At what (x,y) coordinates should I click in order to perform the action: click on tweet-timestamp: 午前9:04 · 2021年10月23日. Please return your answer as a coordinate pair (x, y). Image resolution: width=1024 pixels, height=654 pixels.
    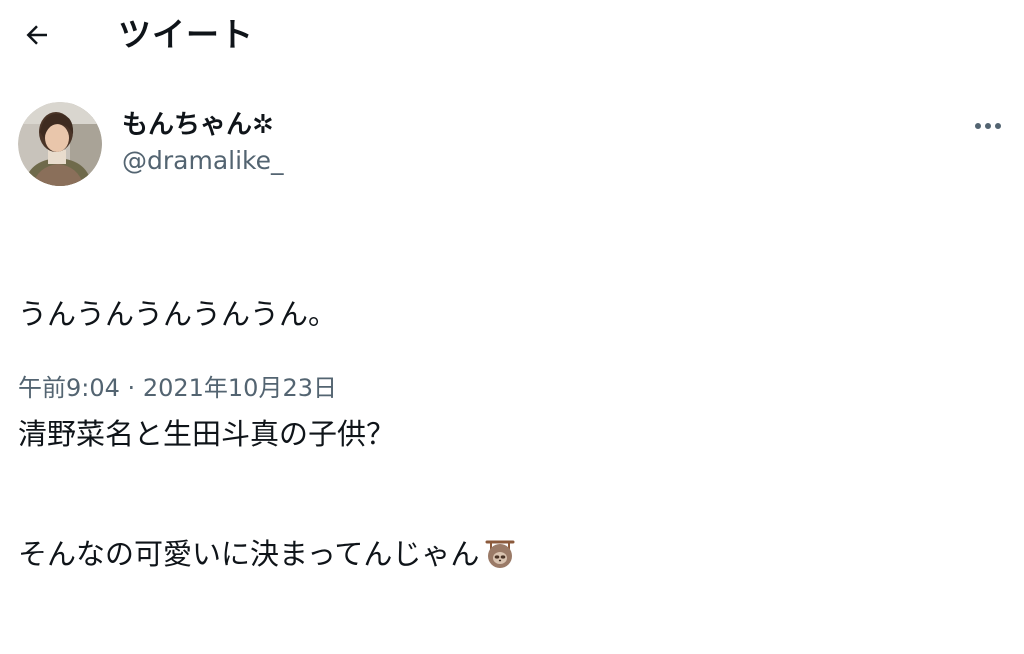
    Looking at the image, I should click on (177, 388).